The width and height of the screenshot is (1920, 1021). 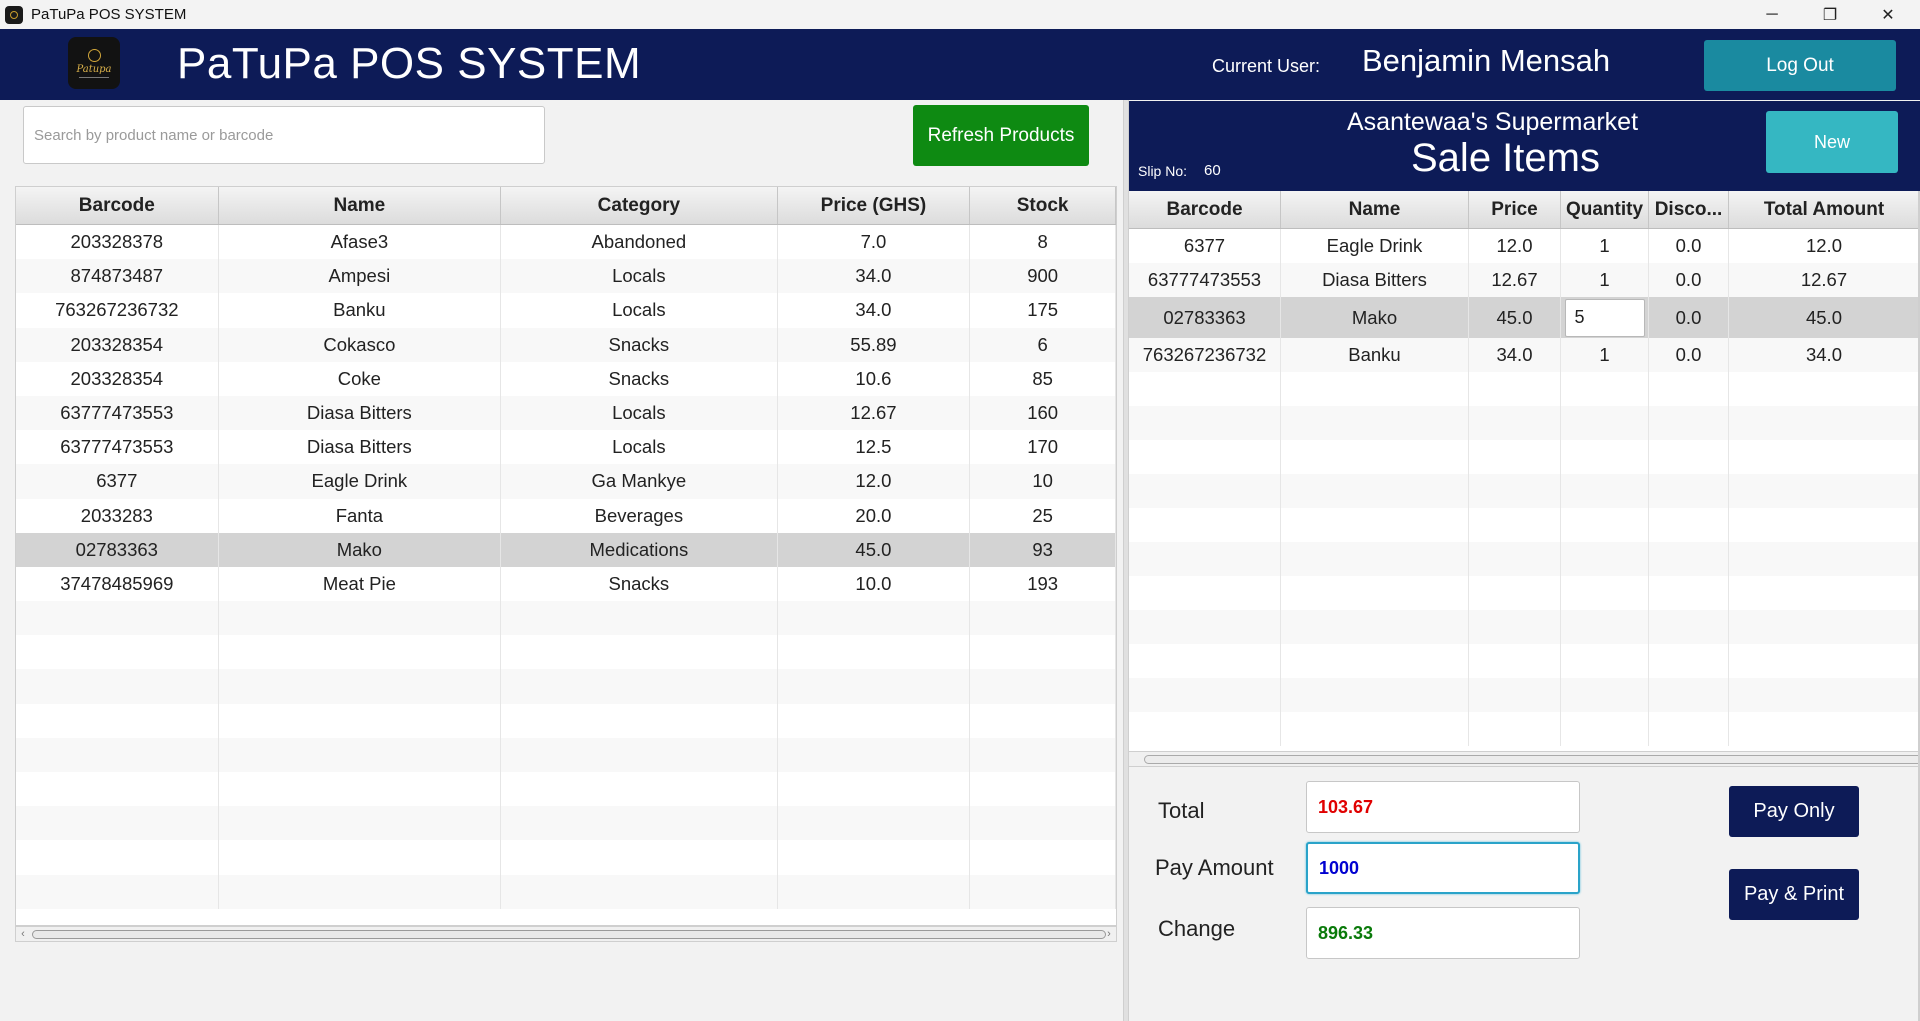 What do you see at coordinates (566, 584) in the screenshot?
I see `table-row: 37478485969 Meat Pie Snacks 10.0 193` at bounding box center [566, 584].